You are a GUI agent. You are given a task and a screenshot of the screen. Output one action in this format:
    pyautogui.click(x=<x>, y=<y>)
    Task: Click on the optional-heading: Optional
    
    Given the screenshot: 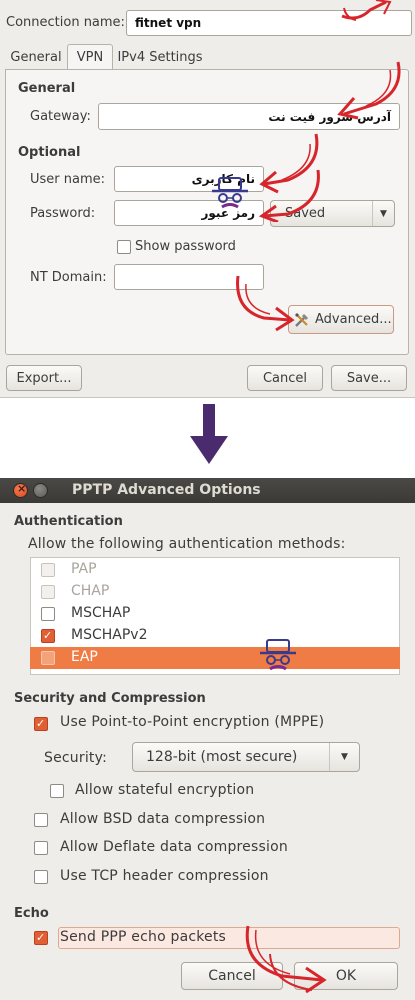 What is the action you would take?
    pyautogui.click(x=49, y=152)
    